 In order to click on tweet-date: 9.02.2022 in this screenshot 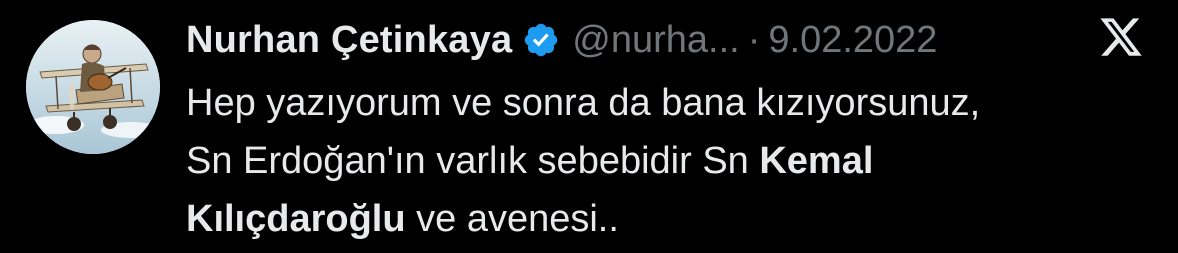, I will do `click(852, 40)`.